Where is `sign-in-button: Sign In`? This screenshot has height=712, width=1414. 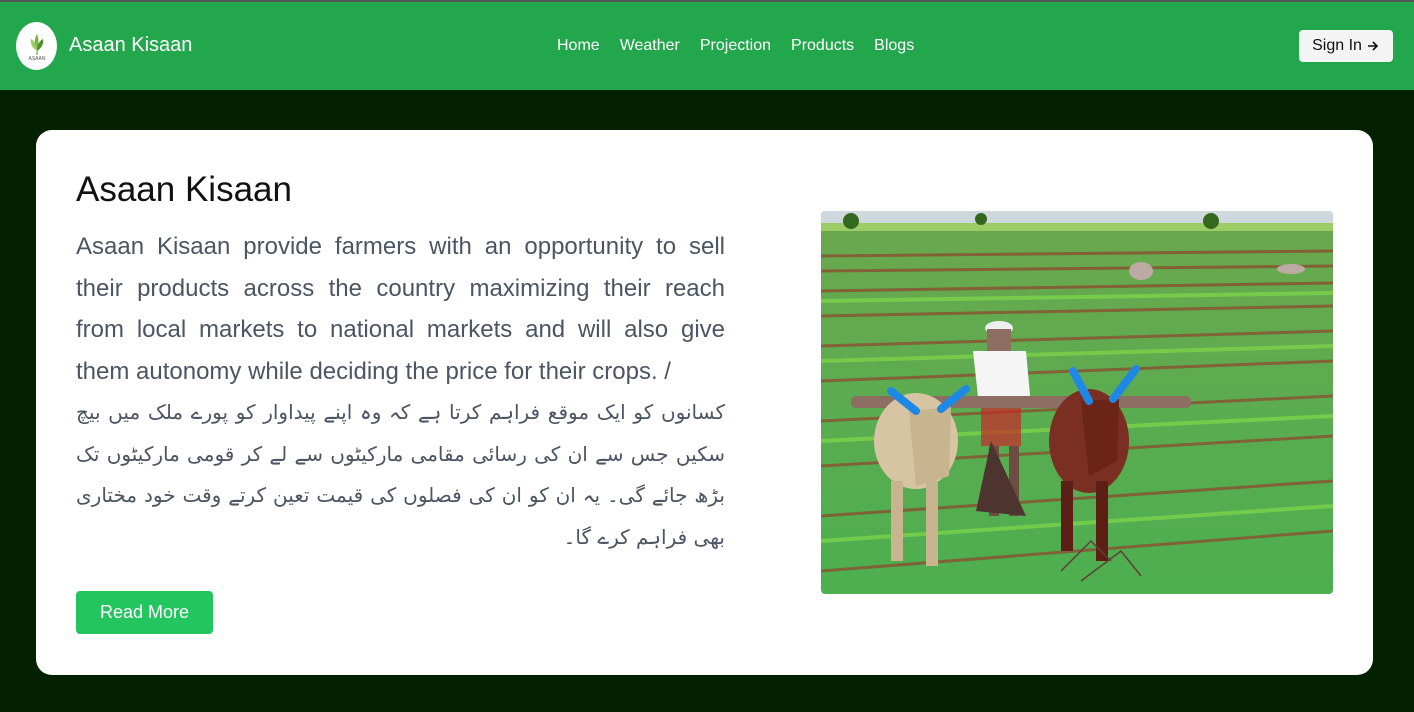
sign-in-button: Sign In is located at coordinates (1346, 46).